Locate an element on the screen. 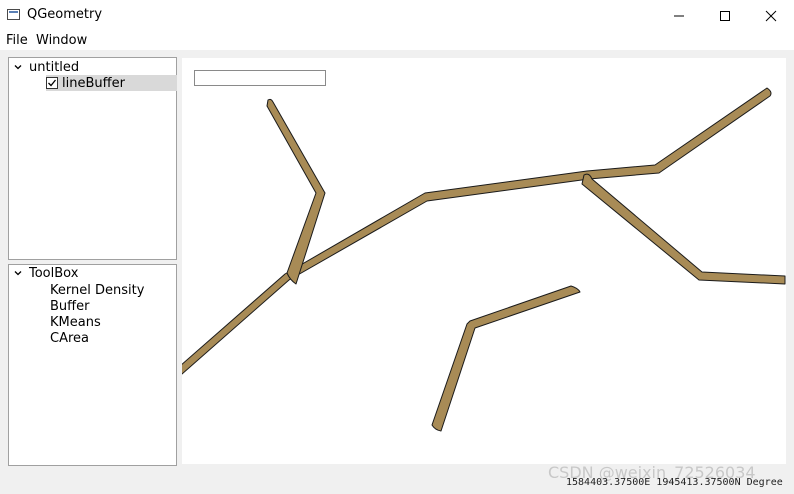  close-button is located at coordinates (771, 15).